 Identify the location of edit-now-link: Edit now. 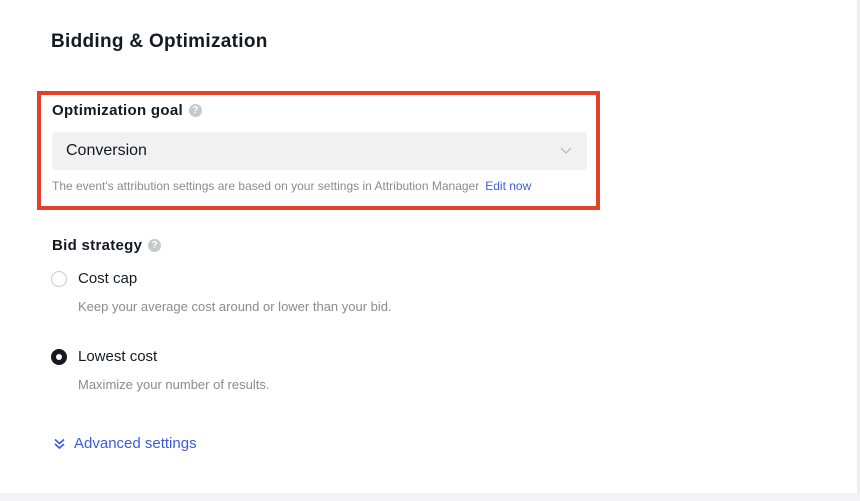
(508, 186).